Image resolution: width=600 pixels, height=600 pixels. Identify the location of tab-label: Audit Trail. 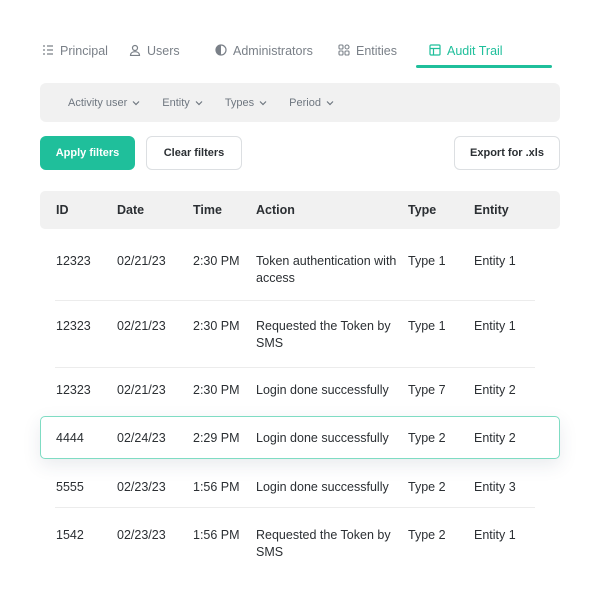
(475, 51).